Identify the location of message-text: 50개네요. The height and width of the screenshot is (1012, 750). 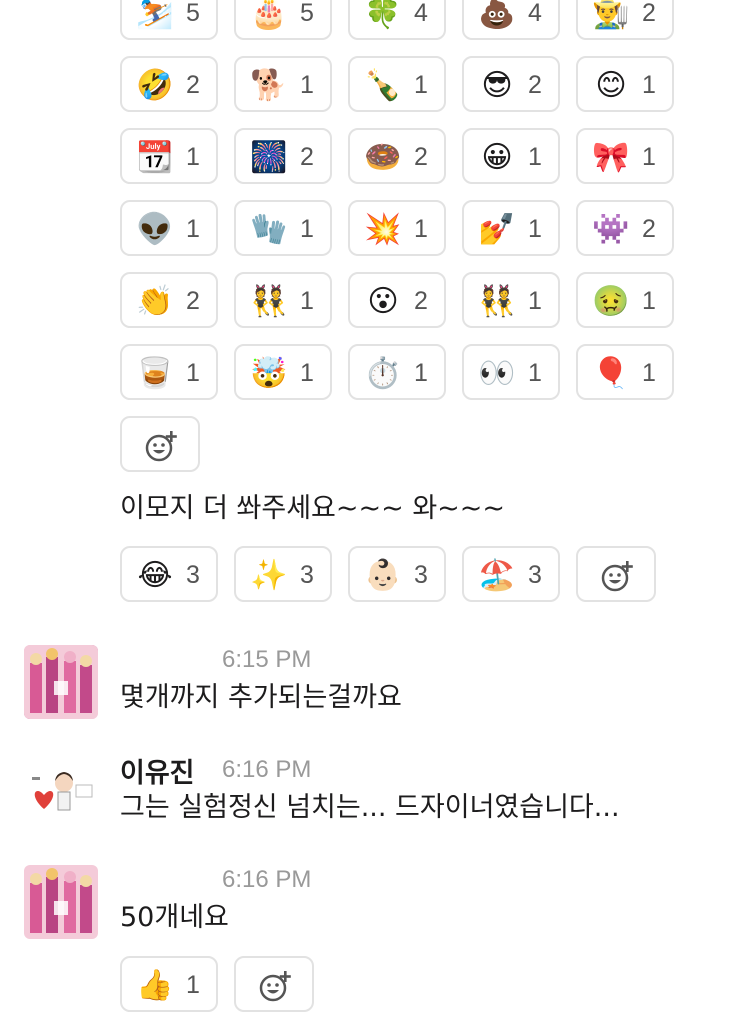
(174, 917).